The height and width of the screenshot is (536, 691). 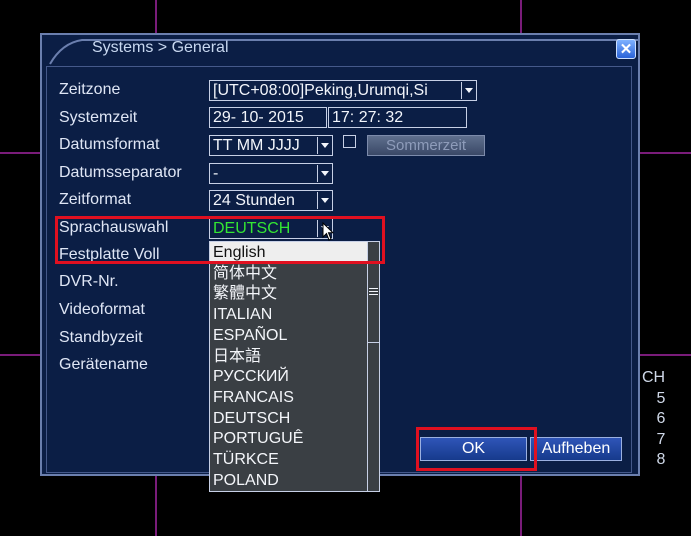 What do you see at coordinates (661, 398) in the screenshot?
I see `channel-5: 5` at bounding box center [661, 398].